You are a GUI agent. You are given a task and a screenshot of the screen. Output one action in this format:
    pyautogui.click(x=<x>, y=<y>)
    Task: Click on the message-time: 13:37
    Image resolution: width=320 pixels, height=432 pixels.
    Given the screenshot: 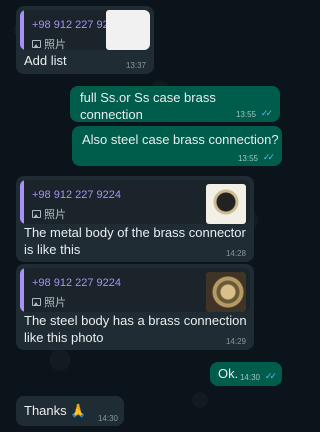 What is the action you would take?
    pyautogui.click(x=135, y=65)
    